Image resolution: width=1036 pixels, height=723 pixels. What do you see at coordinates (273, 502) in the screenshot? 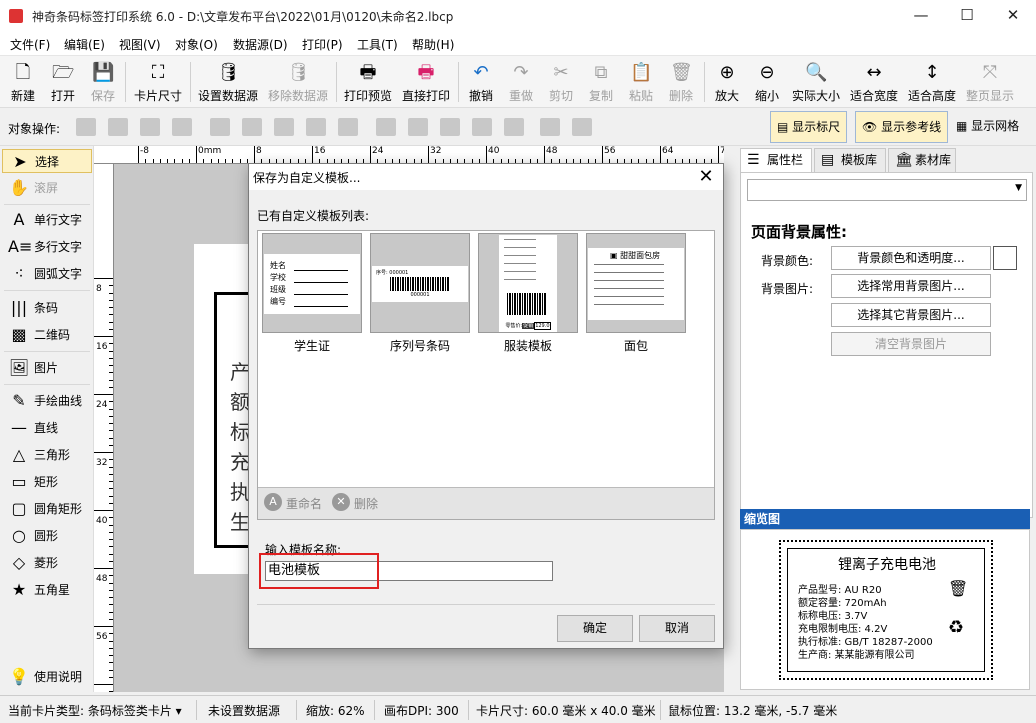
I see `rename-icon: A` at bounding box center [273, 502].